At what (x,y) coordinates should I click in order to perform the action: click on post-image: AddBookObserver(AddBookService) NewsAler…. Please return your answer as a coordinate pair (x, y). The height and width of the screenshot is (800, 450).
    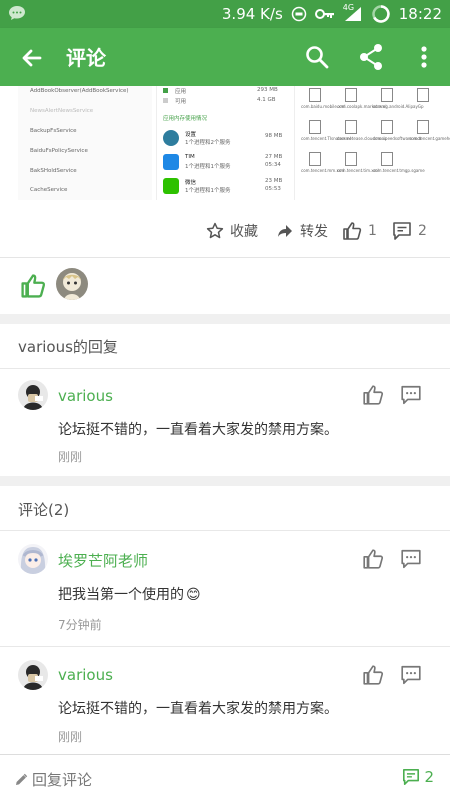
    Looking at the image, I should click on (225, 145).